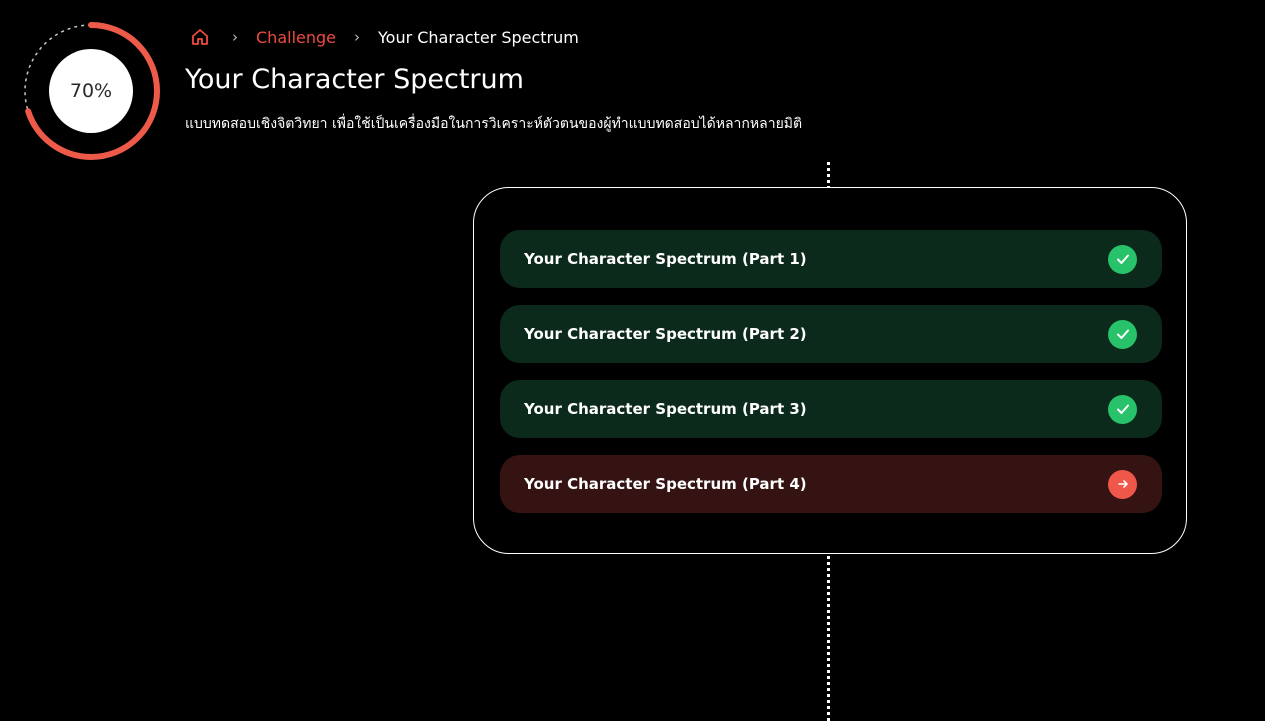 The height and width of the screenshot is (721, 1265). I want to click on part-label: Your Character Spectrum (Part 3), so click(665, 409).